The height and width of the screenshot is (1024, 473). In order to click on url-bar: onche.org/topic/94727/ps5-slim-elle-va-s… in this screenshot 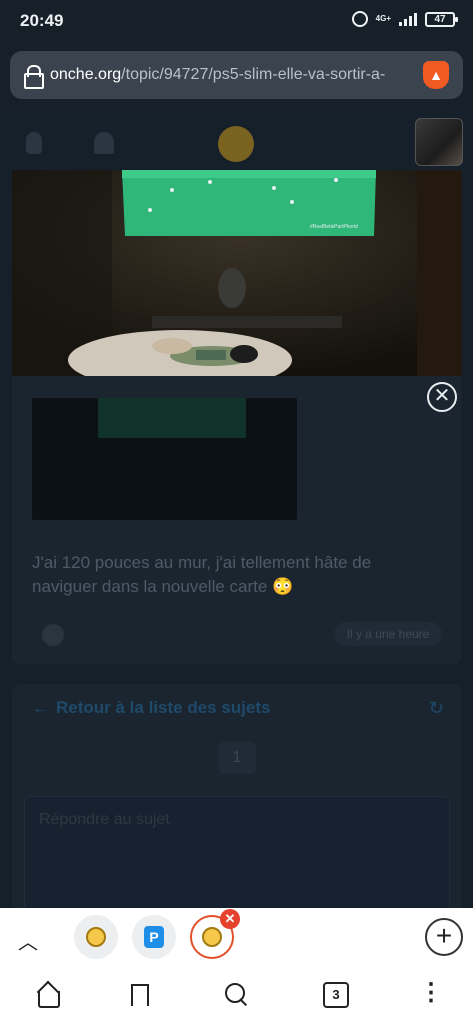, I will do `click(236, 75)`.